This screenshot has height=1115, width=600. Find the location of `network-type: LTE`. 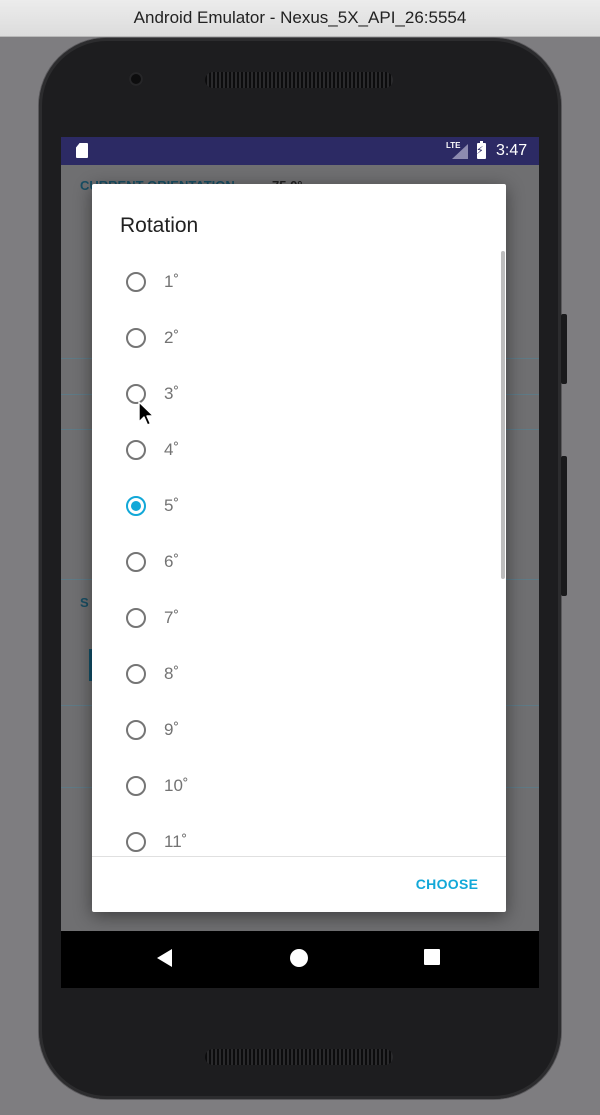

network-type: LTE is located at coordinates (453, 145).